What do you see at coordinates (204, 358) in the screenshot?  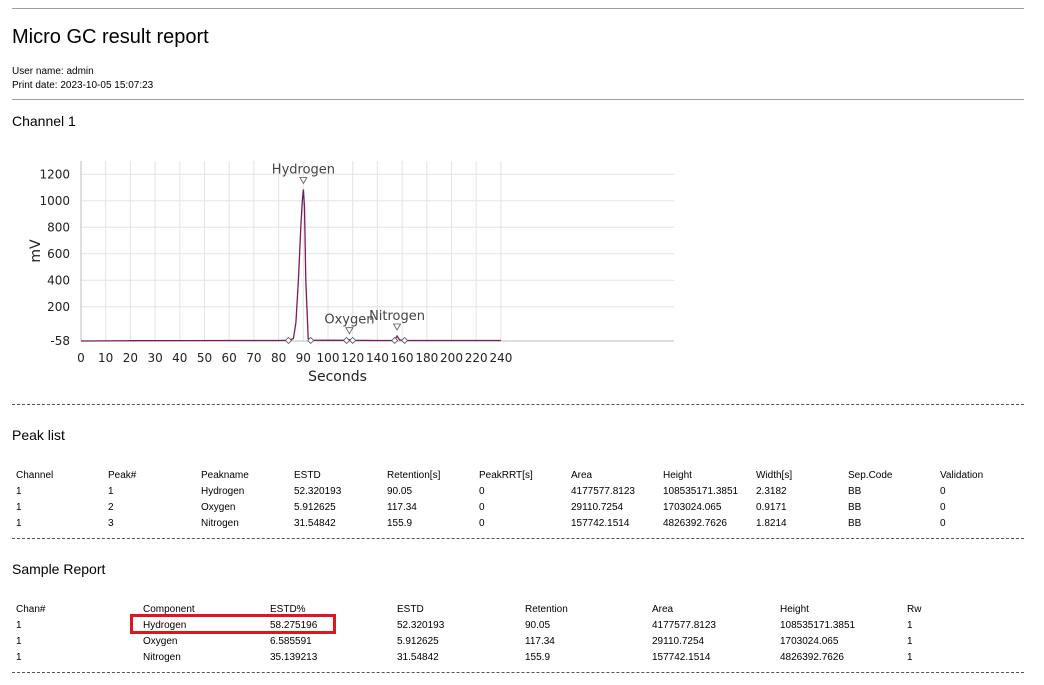 I see `x-tick-label: 50` at bounding box center [204, 358].